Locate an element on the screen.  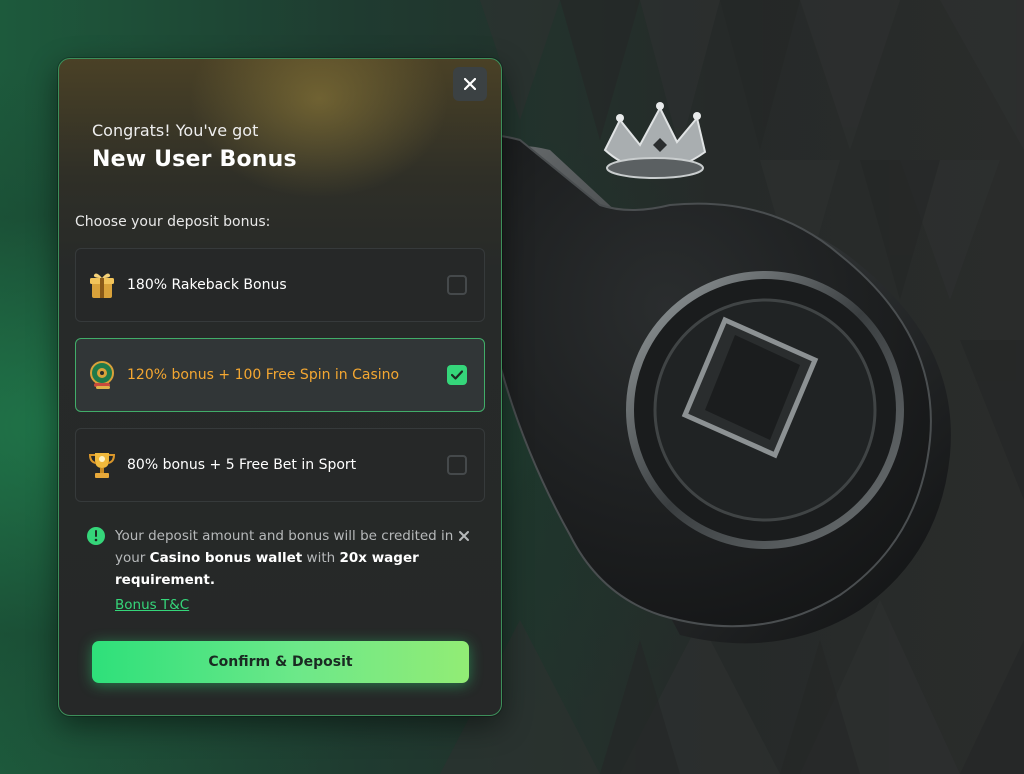
notice-text-part: with is located at coordinates (321, 558).